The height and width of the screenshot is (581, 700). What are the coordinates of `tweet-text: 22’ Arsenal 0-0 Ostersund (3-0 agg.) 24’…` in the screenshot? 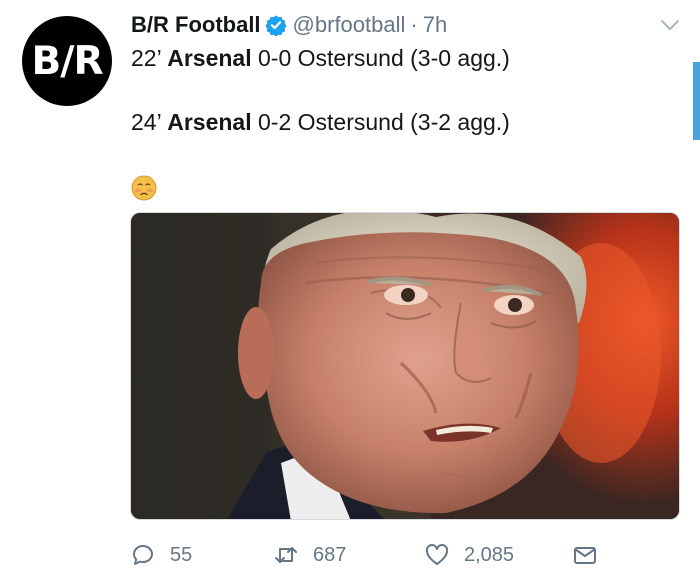 It's located at (401, 90).